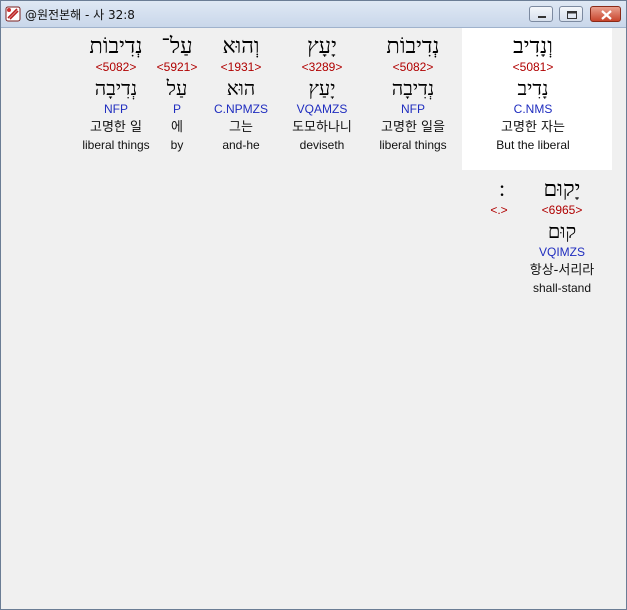  I want to click on hebrew-lemma: נָדִיב, so click(533, 88).